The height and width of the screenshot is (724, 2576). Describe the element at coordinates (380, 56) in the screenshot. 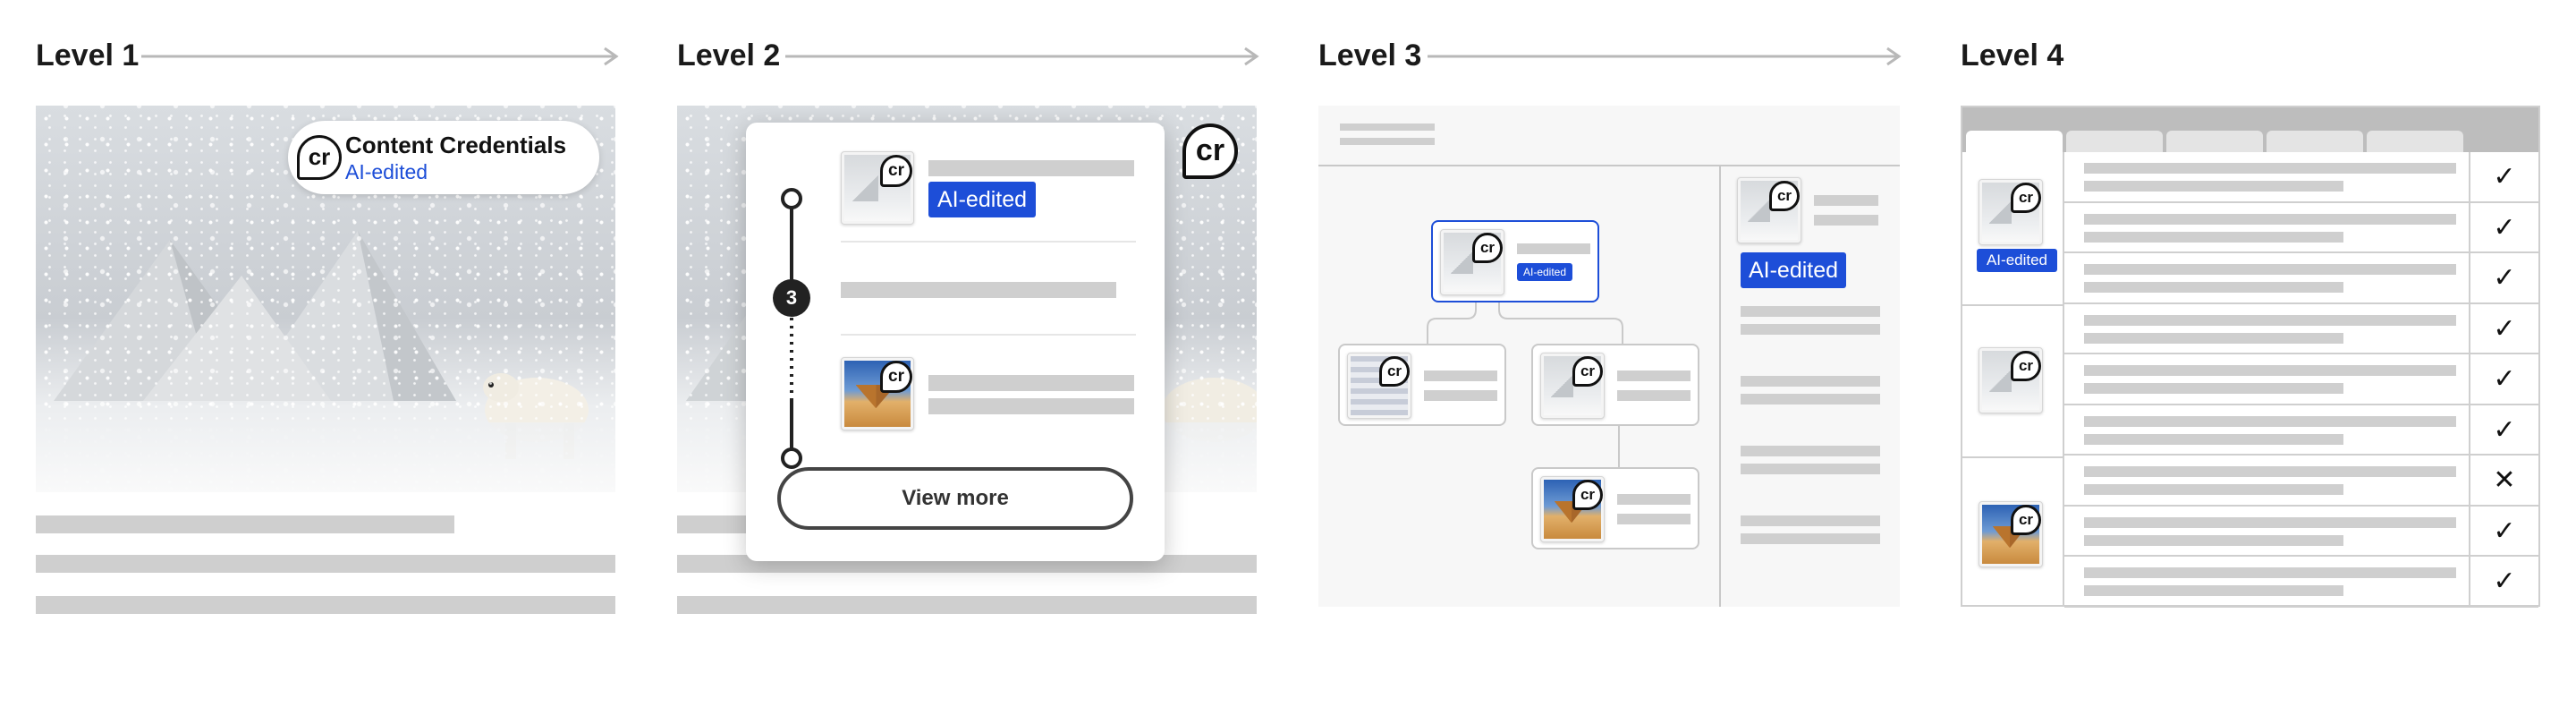

I see `level-1-arrow` at that location.